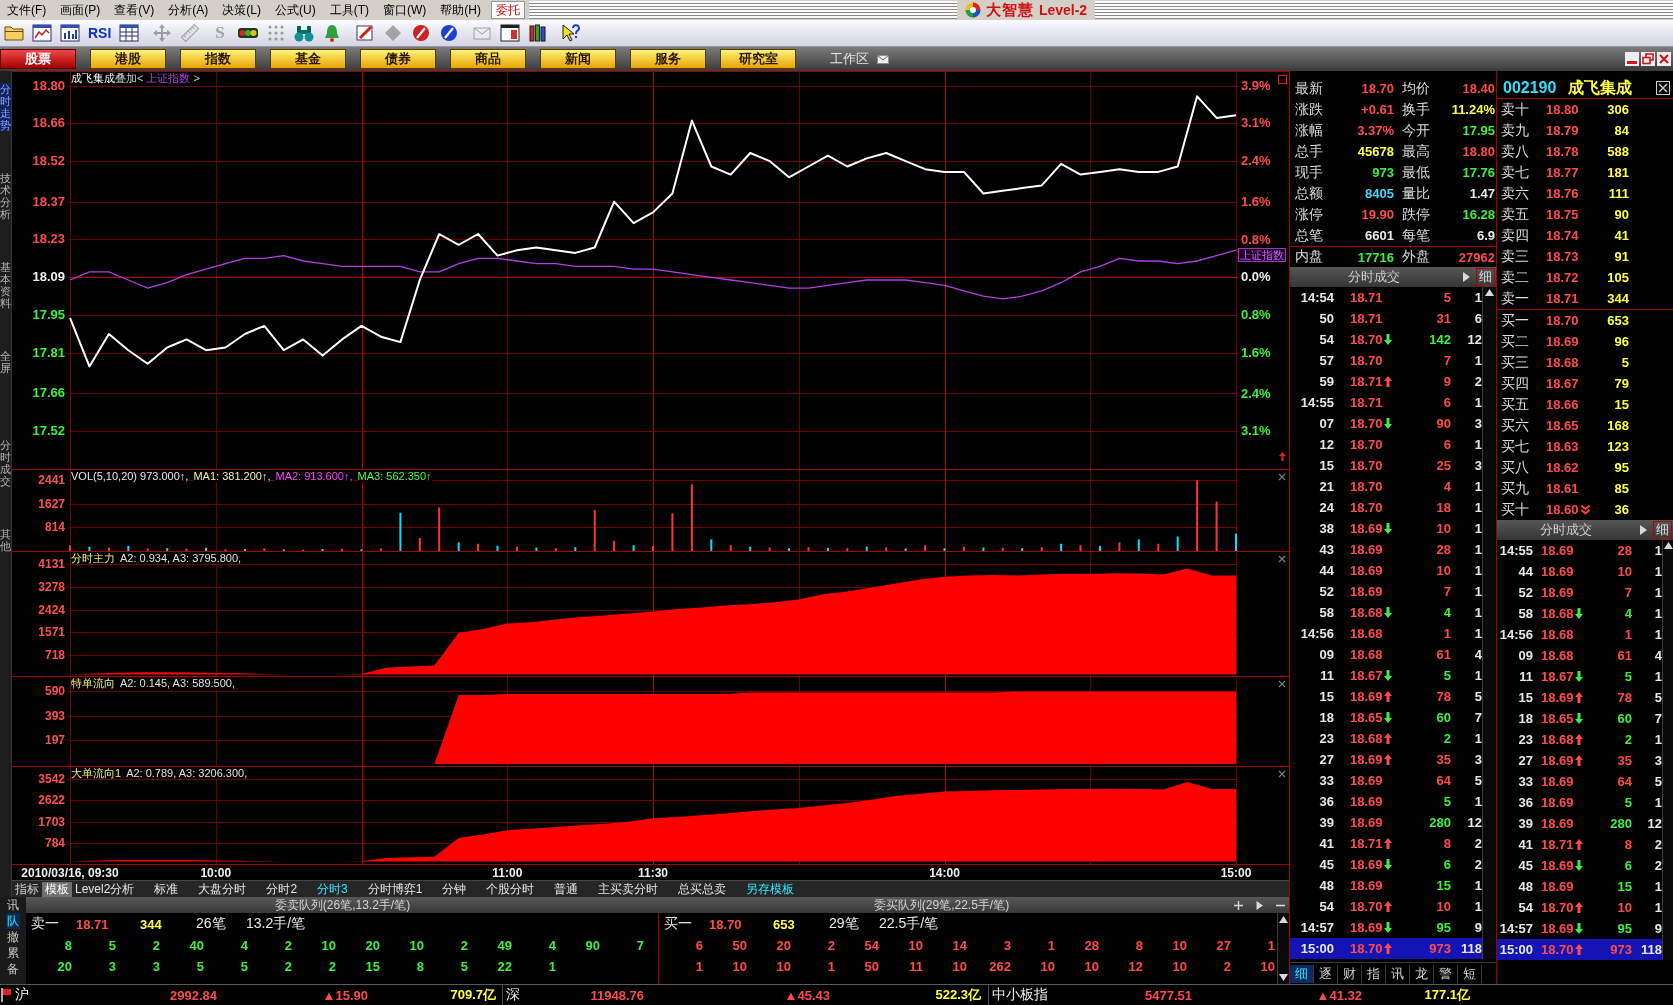 This screenshot has height=1005, width=1673. What do you see at coordinates (1386, 444) in the screenshot?
I see `tick-row: 12 18.70 6 1` at bounding box center [1386, 444].